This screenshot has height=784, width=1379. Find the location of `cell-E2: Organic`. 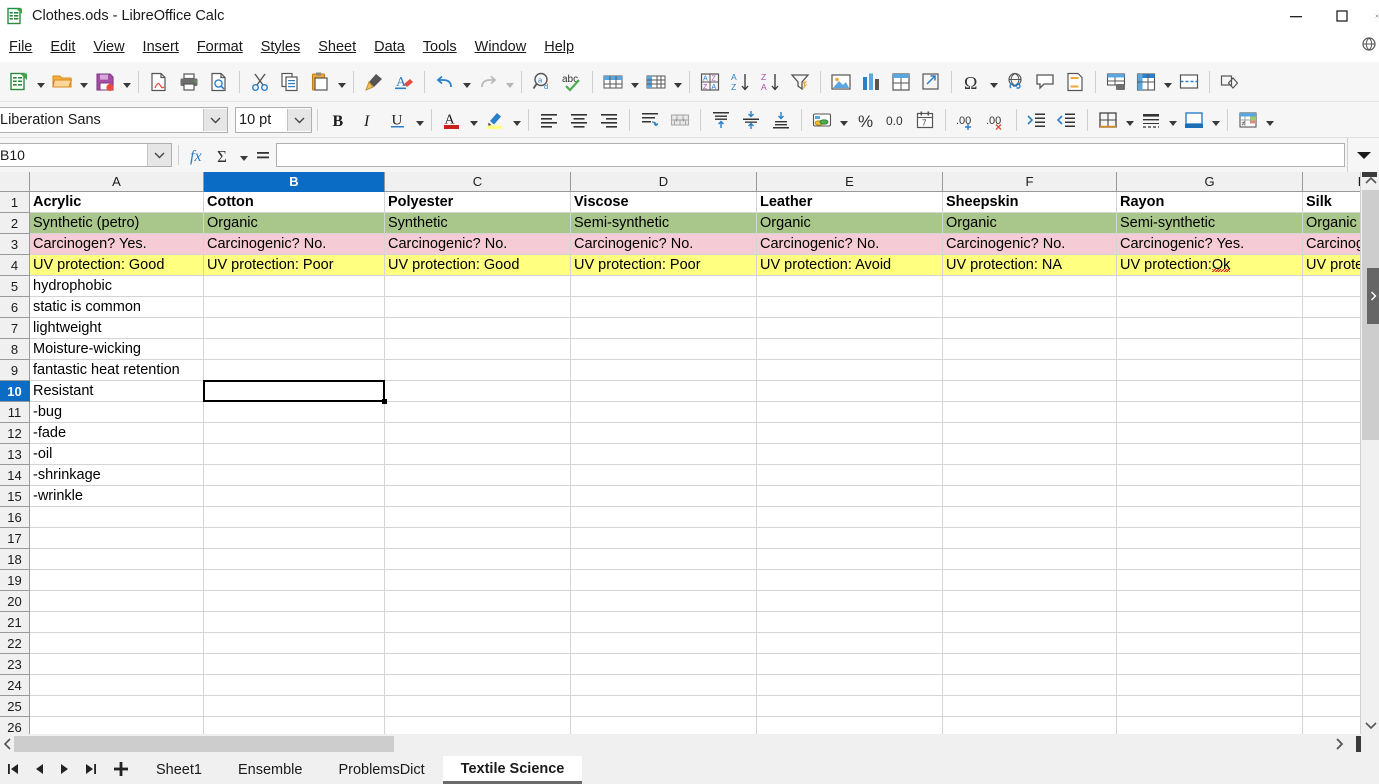

cell-E2: Organic is located at coordinates (850, 223).